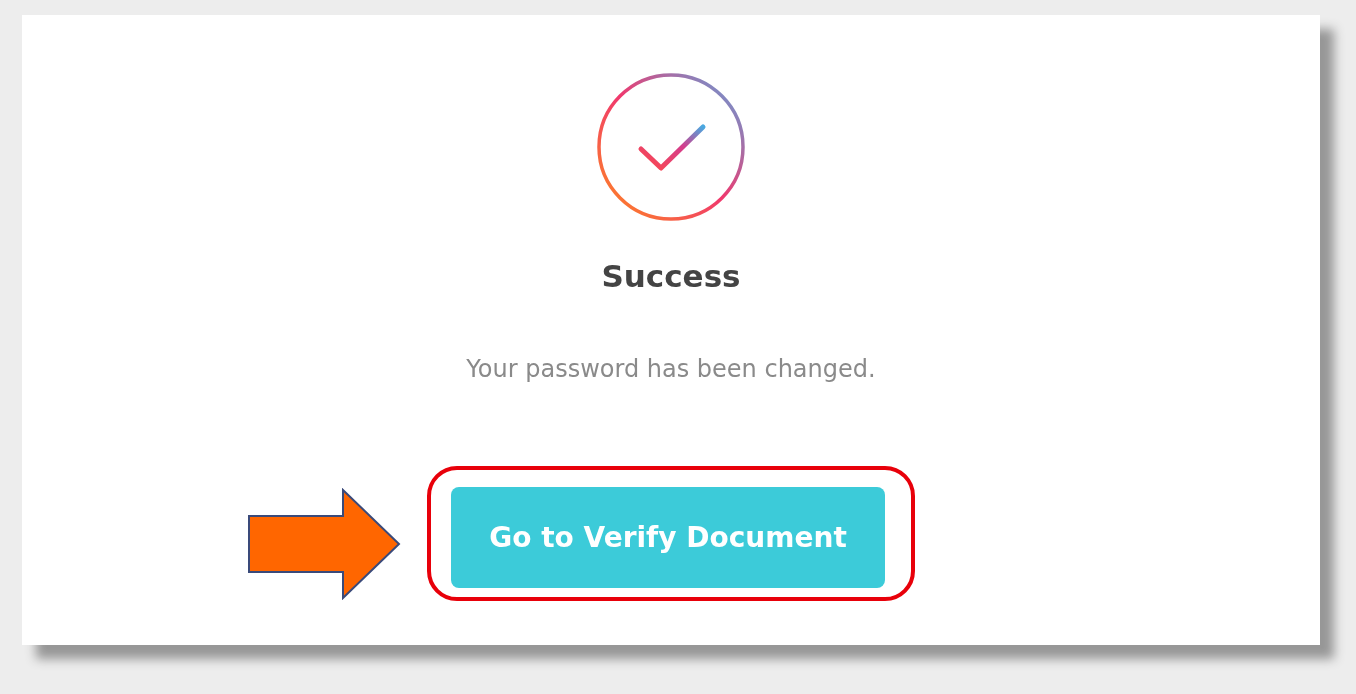  I want to click on success-check-icon, so click(671, 147).